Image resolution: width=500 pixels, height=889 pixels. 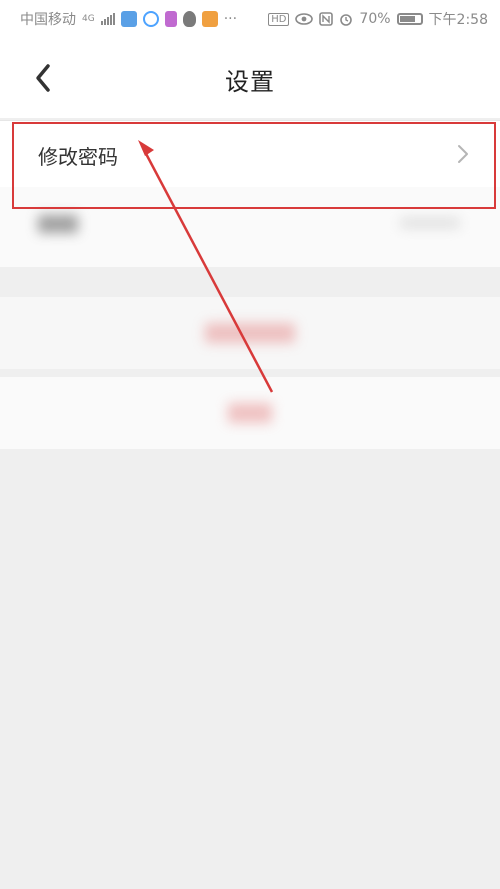 What do you see at coordinates (250, 18) in the screenshot?
I see `status-bar: 中国移动 4G ··· HD 70% 下午2:58` at bounding box center [250, 18].